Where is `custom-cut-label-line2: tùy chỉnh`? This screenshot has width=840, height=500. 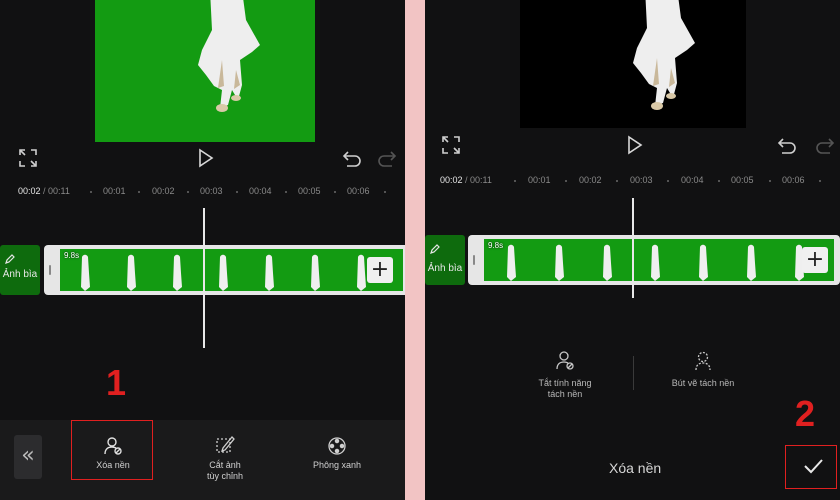 custom-cut-label-line2: tùy chỉnh is located at coordinates (225, 476).